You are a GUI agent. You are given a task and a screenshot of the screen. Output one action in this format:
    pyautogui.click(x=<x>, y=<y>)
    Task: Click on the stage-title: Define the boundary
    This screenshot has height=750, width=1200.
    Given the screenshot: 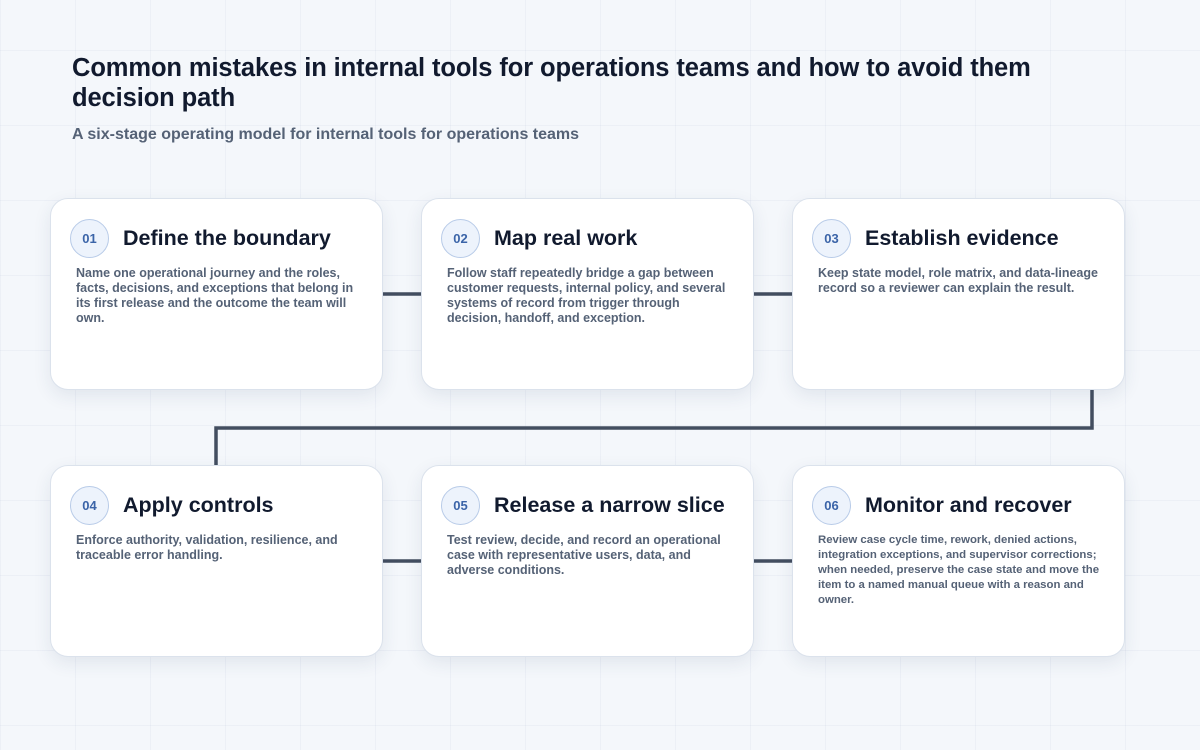 What is the action you would take?
    pyautogui.click(x=227, y=237)
    